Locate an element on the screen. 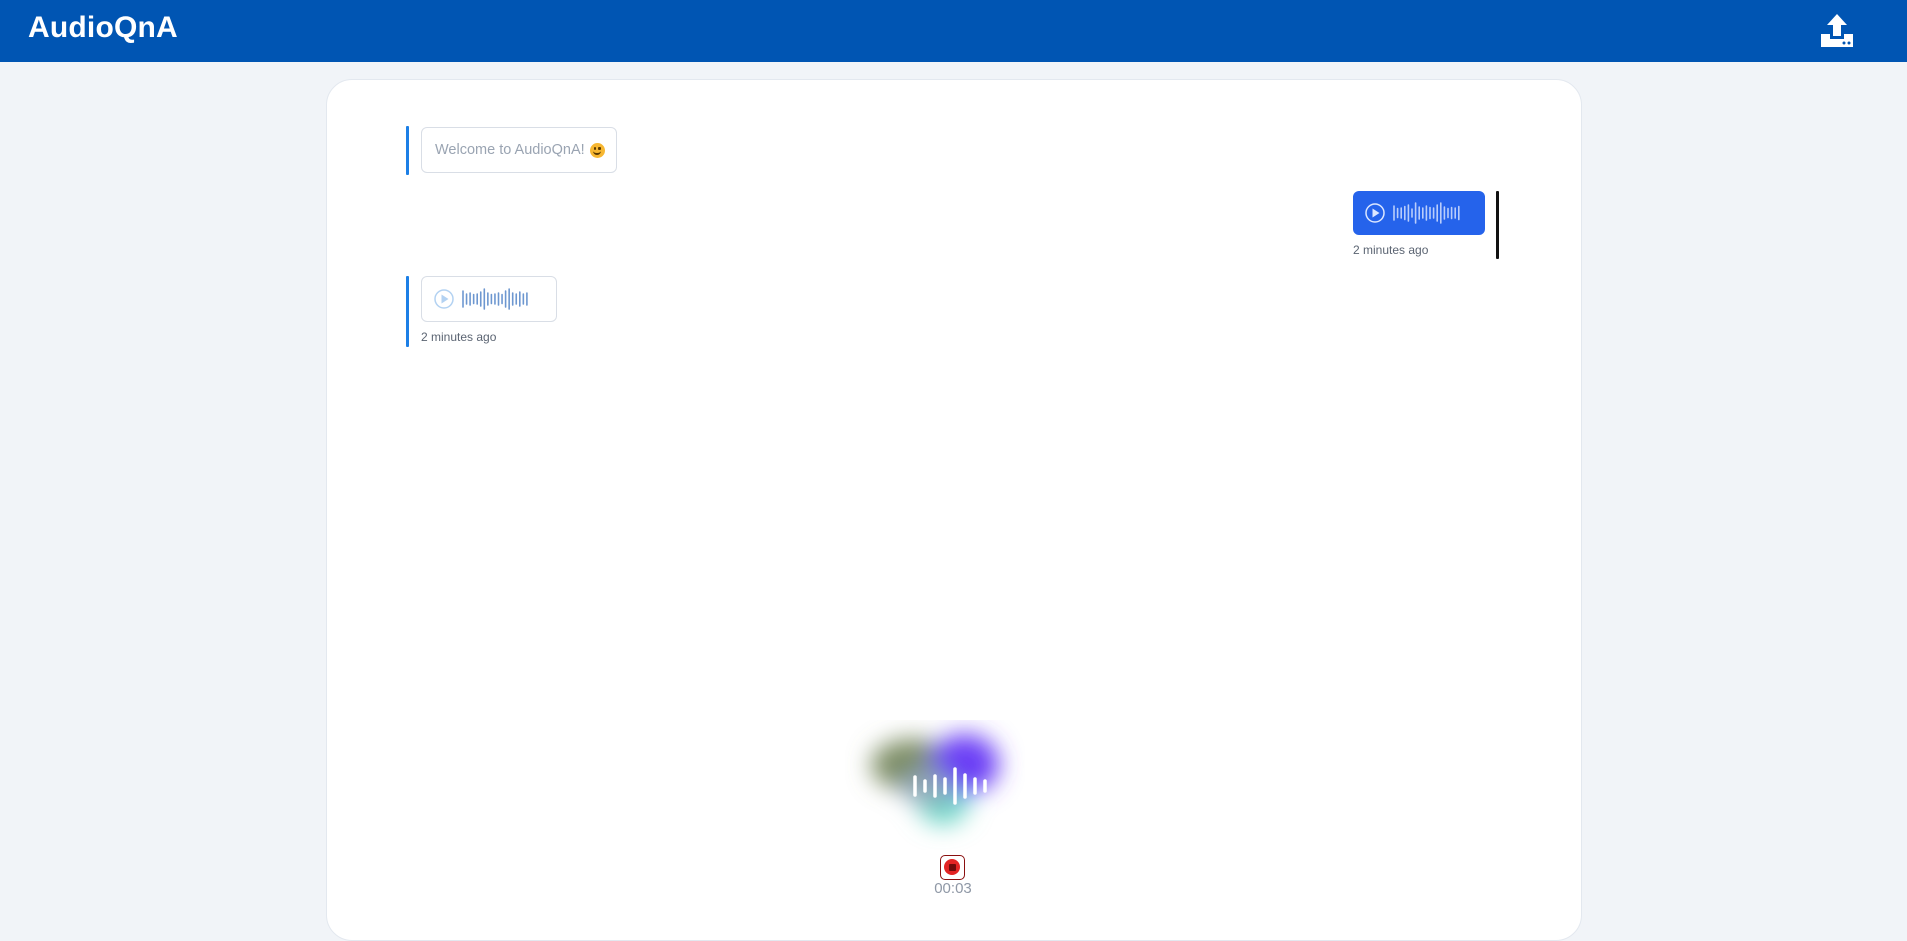 The width and height of the screenshot is (1907, 941). stop-recording-button is located at coordinates (952, 867).